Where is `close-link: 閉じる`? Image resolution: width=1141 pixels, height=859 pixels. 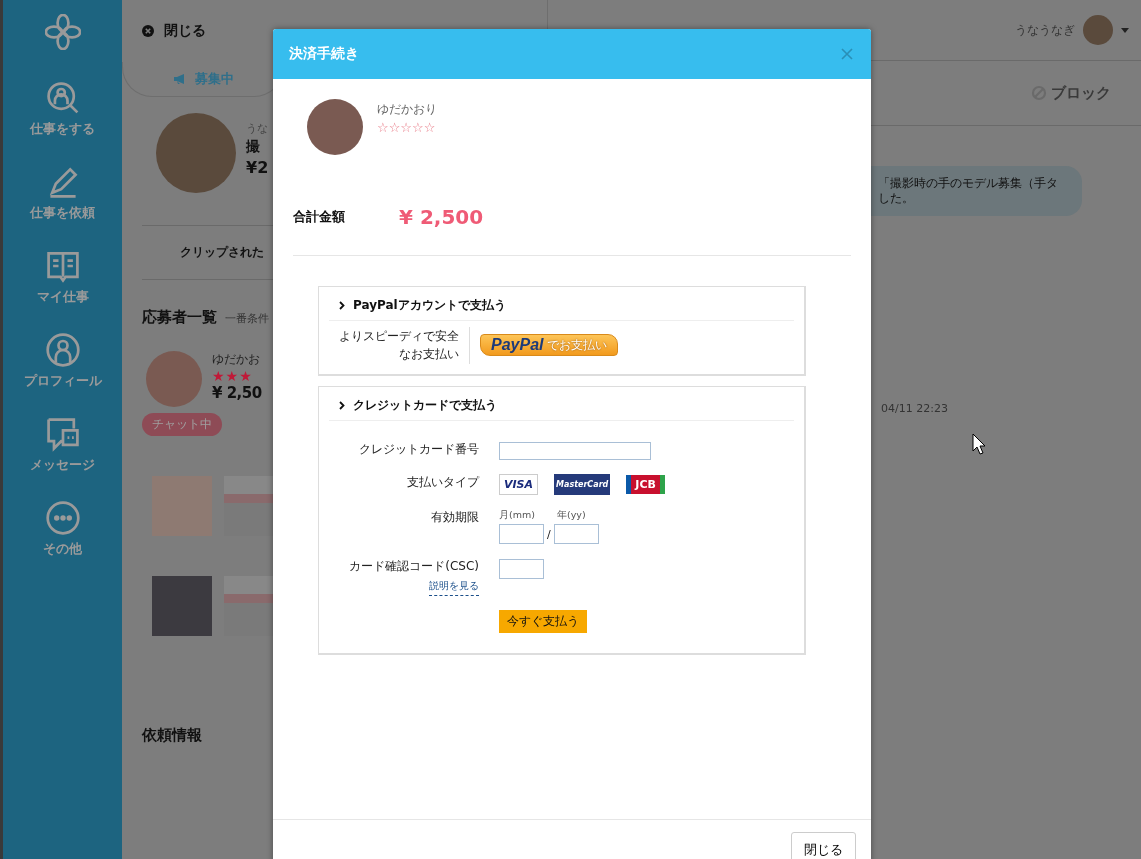
close-link: 閉じる is located at coordinates (174, 31).